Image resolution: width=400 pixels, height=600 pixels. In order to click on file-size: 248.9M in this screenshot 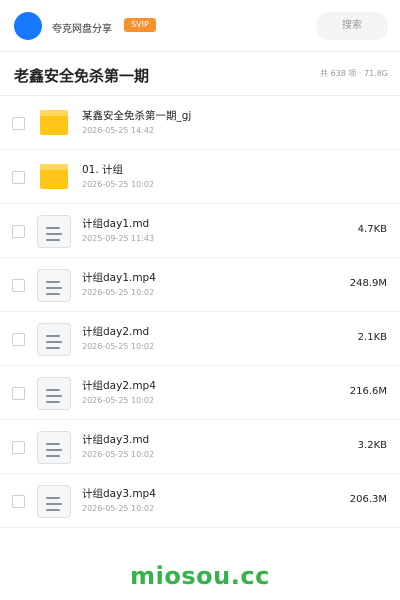, I will do `click(368, 283)`.